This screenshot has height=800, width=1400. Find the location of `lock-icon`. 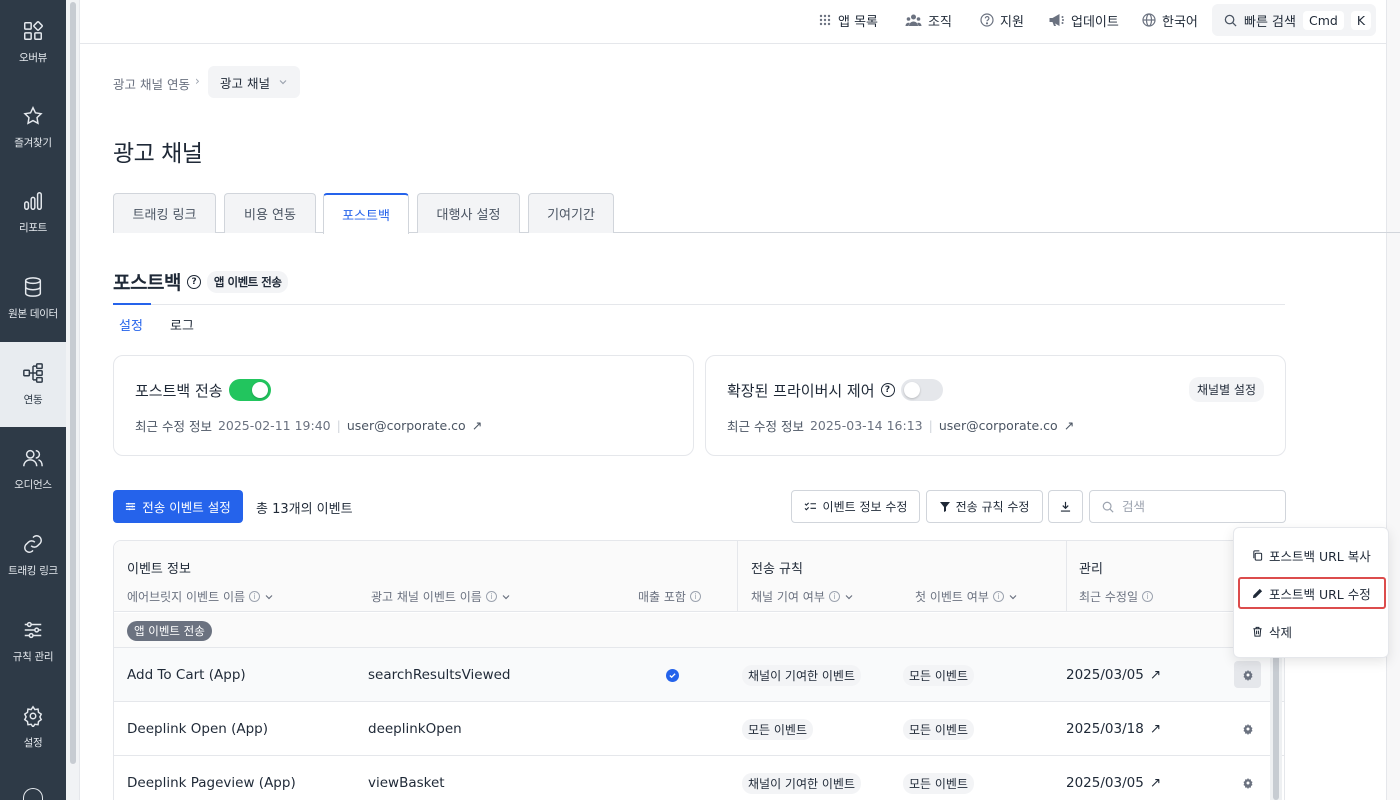

lock-icon is located at coordinates (33, 794).